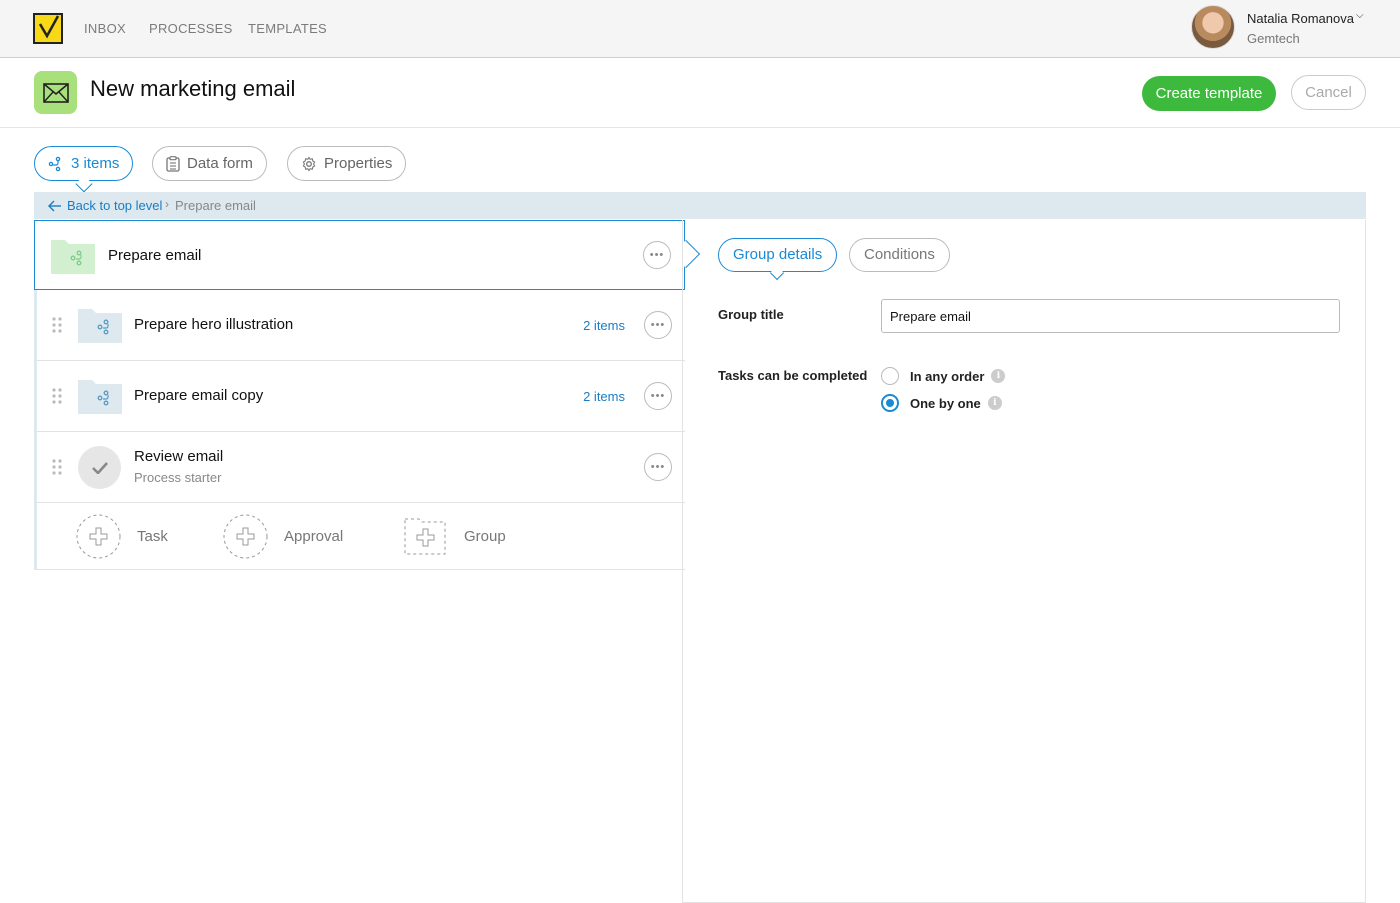  What do you see at coordinates (1110, 316) in the screenshot?
I see `group-title-input` at bounding box center [1110, 316].